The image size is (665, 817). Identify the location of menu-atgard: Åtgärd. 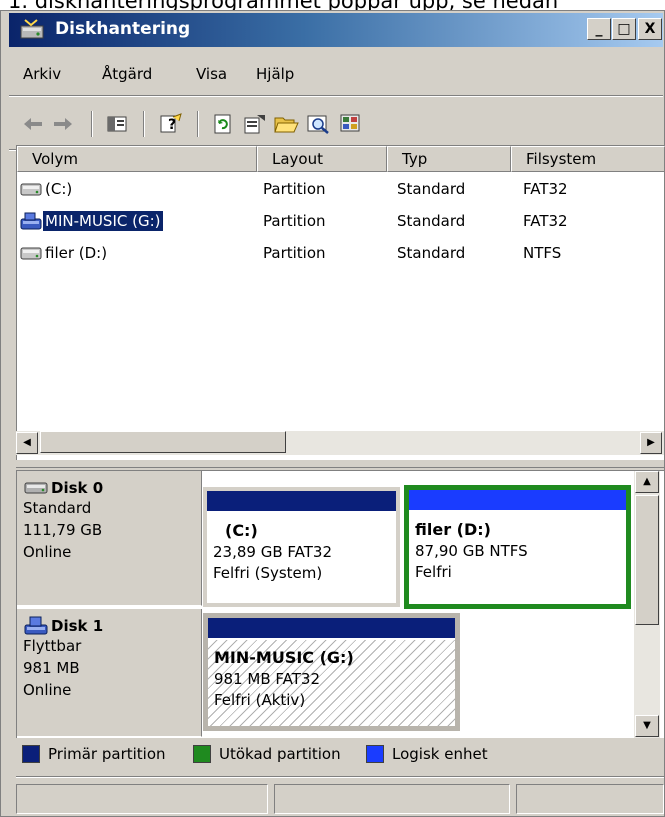
(127, 74).